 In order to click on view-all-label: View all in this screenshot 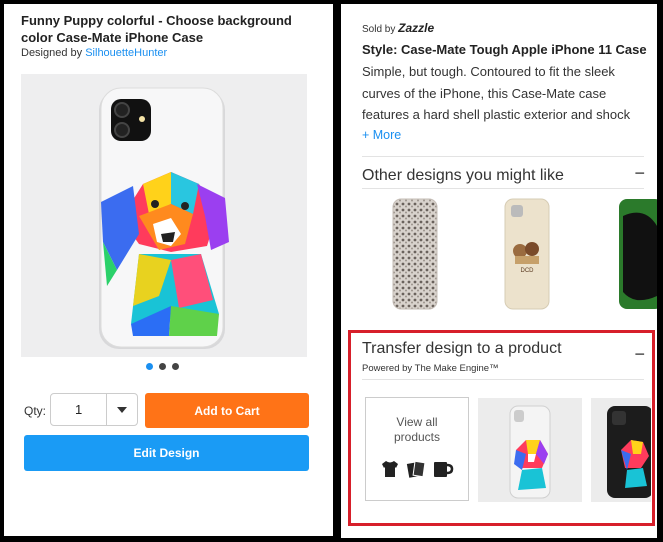, I will do `click(417, 422)`.